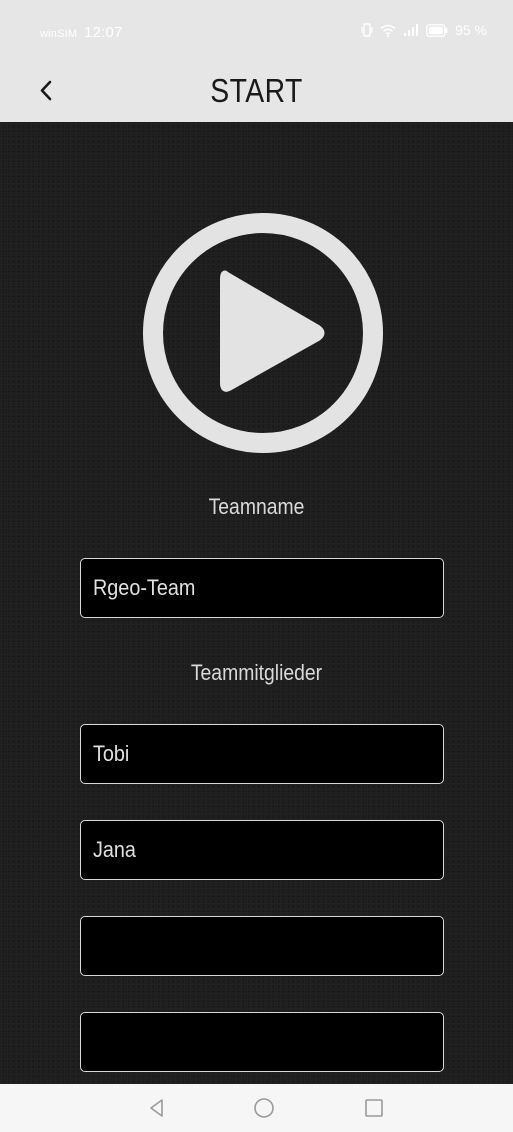 This screenshot has height=1132, width=513. I want to click on nav-back-button, so click(157, 1108).